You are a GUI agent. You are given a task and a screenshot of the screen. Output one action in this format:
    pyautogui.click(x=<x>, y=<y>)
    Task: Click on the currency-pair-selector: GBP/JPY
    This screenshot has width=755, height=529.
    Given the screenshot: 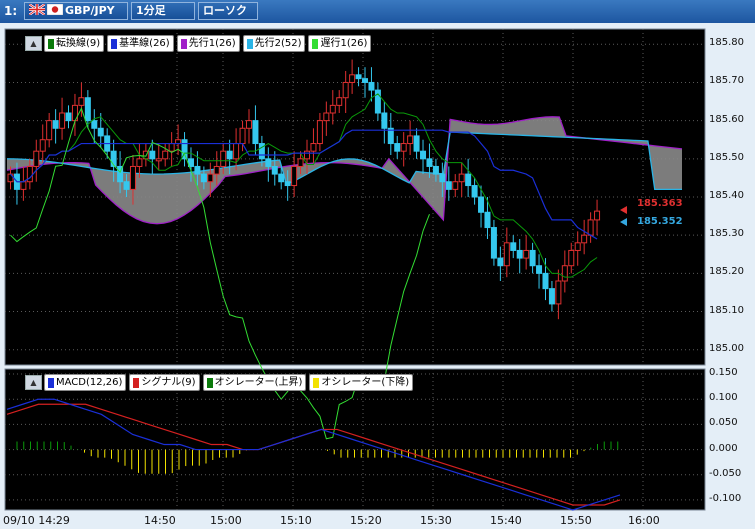 What is the action you would take?
    pyautogui.click(x=76, y=11)
    